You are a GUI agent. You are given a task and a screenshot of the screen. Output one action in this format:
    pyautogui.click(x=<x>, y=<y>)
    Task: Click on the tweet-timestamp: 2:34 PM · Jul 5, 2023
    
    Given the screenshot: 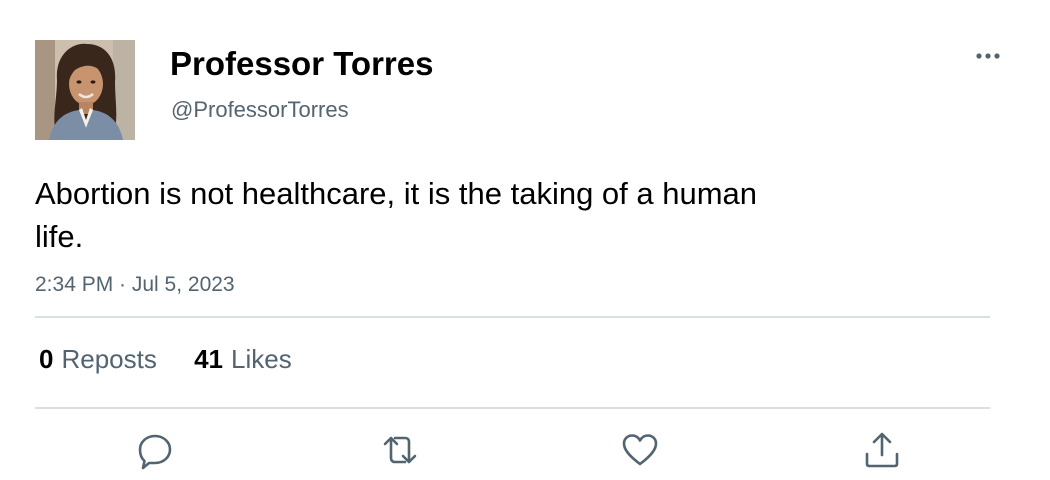 What is the action you would take?
    pyautogui.click(x=135, y=285)
    